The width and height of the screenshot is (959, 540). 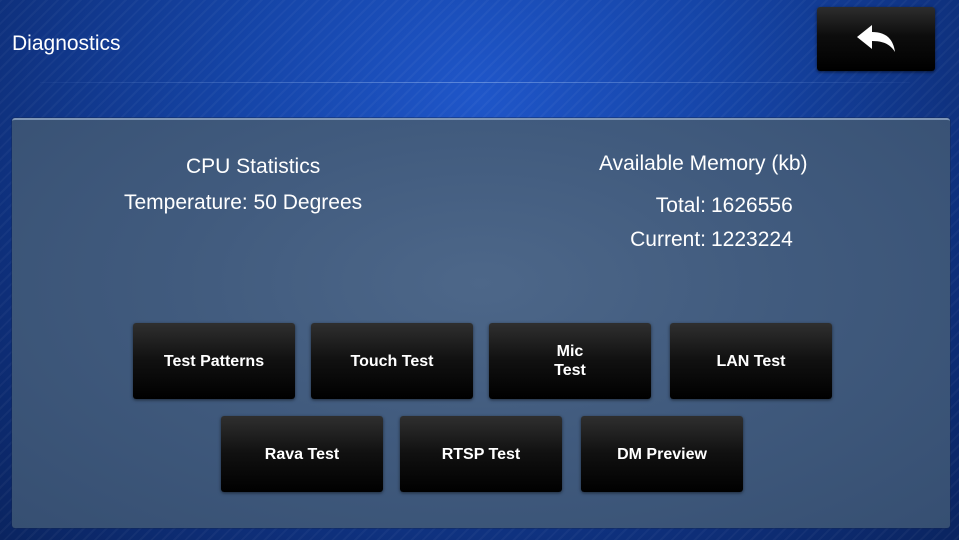 What do you see at coordinates (392, 361) in the screenshot?
I see `touch-test-button: Touch Test` at bounding box center [392, 361].